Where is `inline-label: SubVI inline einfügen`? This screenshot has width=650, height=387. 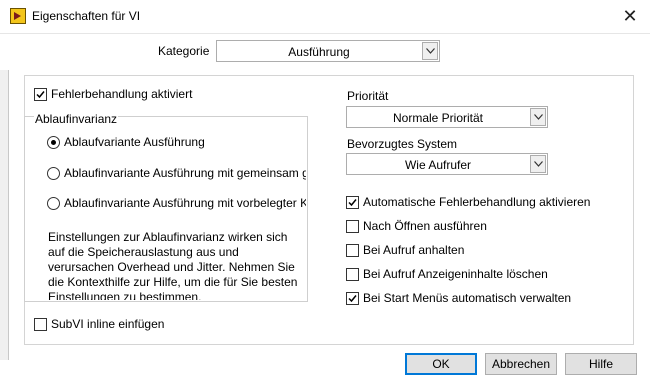 inline-label: SubVI inline einfügen is located at coordinates (108, 324).